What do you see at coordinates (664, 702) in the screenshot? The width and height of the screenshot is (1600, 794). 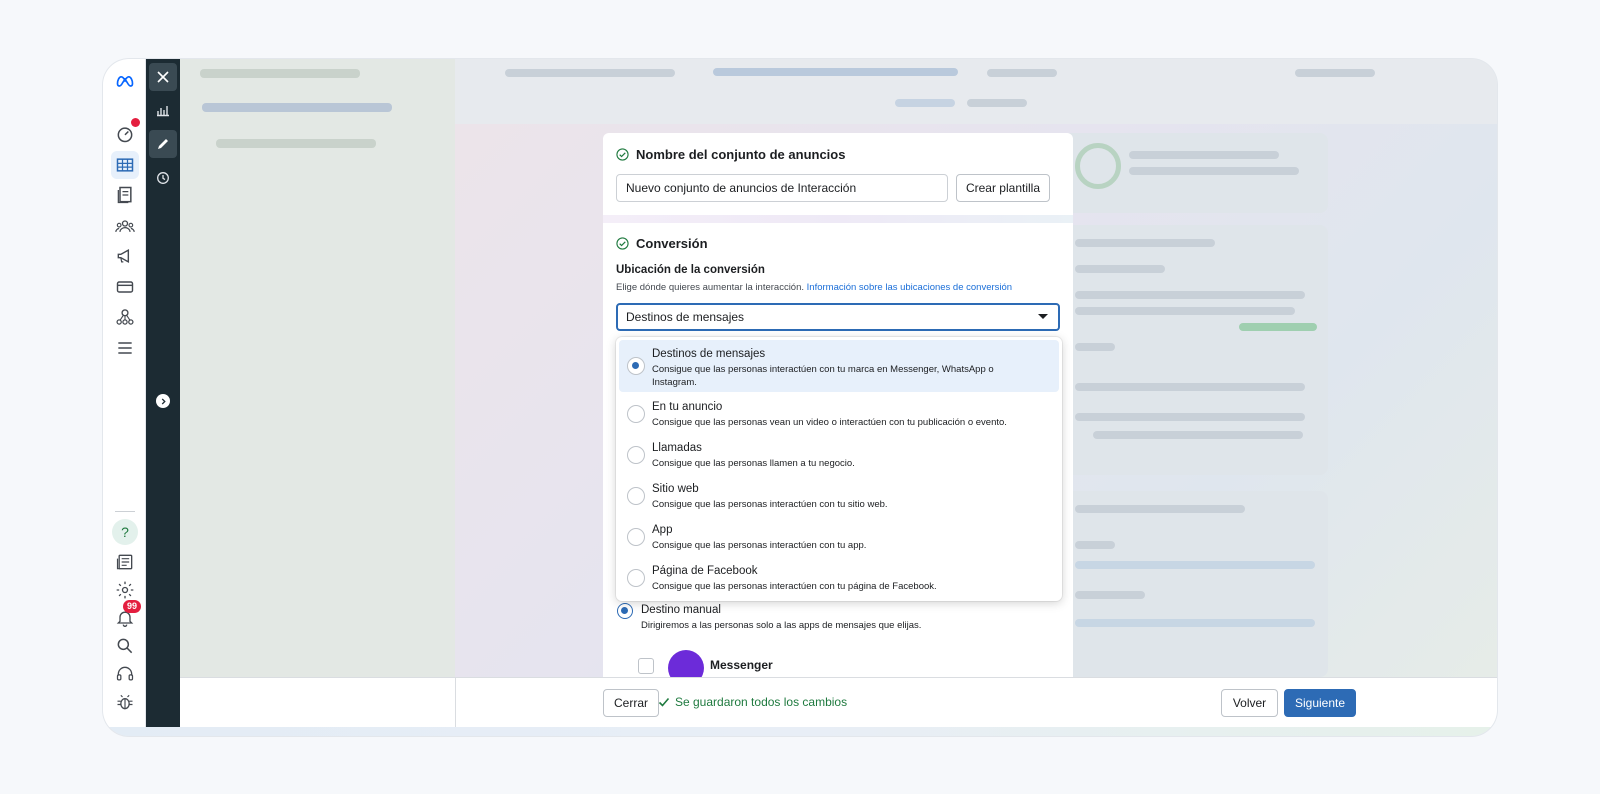 I see `checkmark-icon` at bounding box center [664, 702].